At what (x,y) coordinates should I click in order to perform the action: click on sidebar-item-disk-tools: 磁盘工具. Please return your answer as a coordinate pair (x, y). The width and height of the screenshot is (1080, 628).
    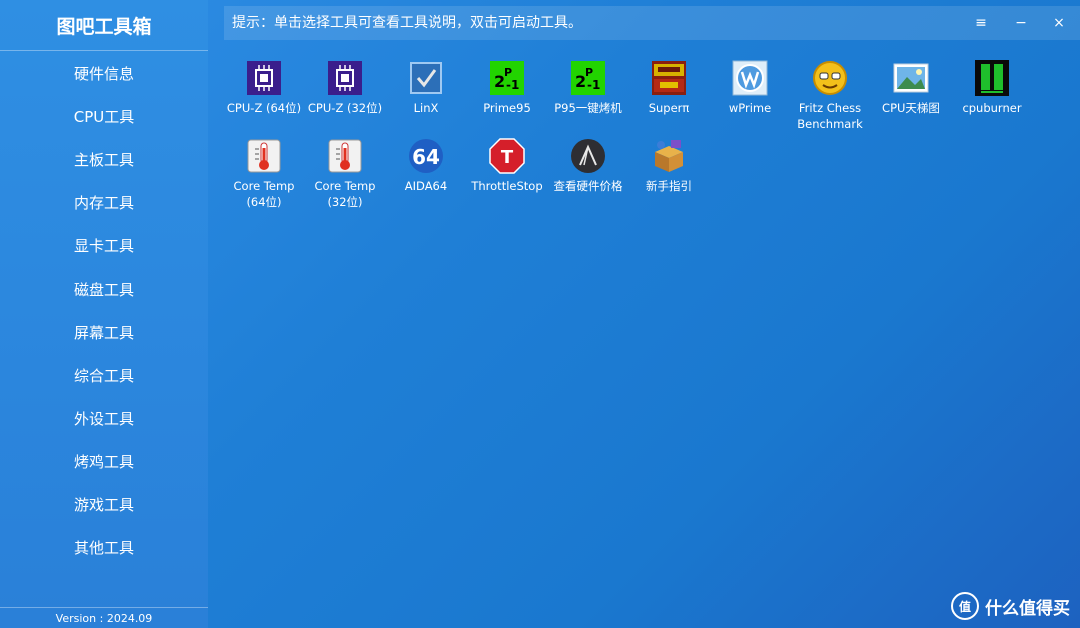
    Looking at the image, I should click on (104, 288).